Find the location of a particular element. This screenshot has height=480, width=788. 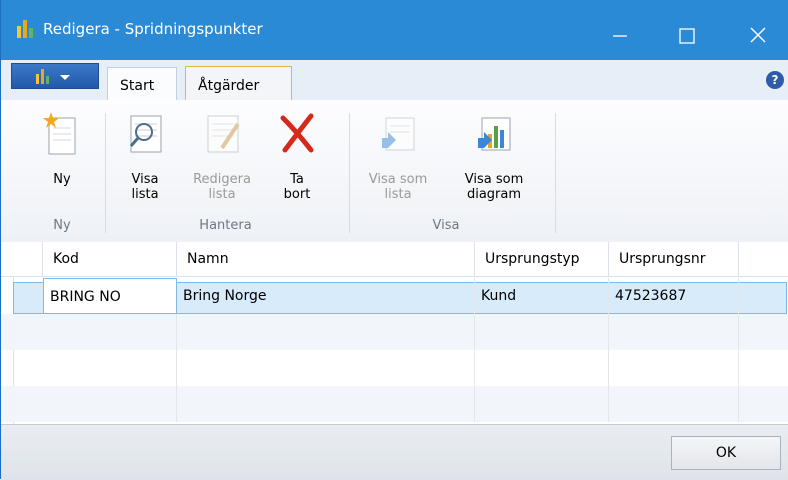

tab-start: Start is located at coordinates (142, 84).